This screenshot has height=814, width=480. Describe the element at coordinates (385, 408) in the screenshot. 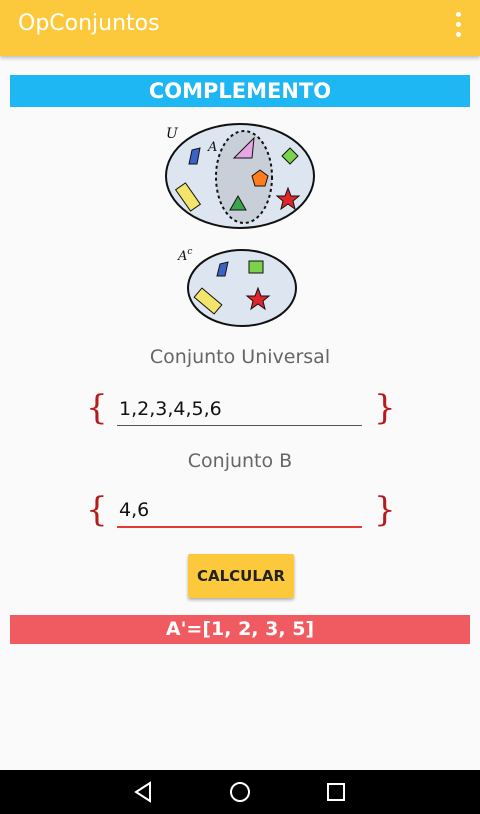

I see `close-brace: }` at that location.